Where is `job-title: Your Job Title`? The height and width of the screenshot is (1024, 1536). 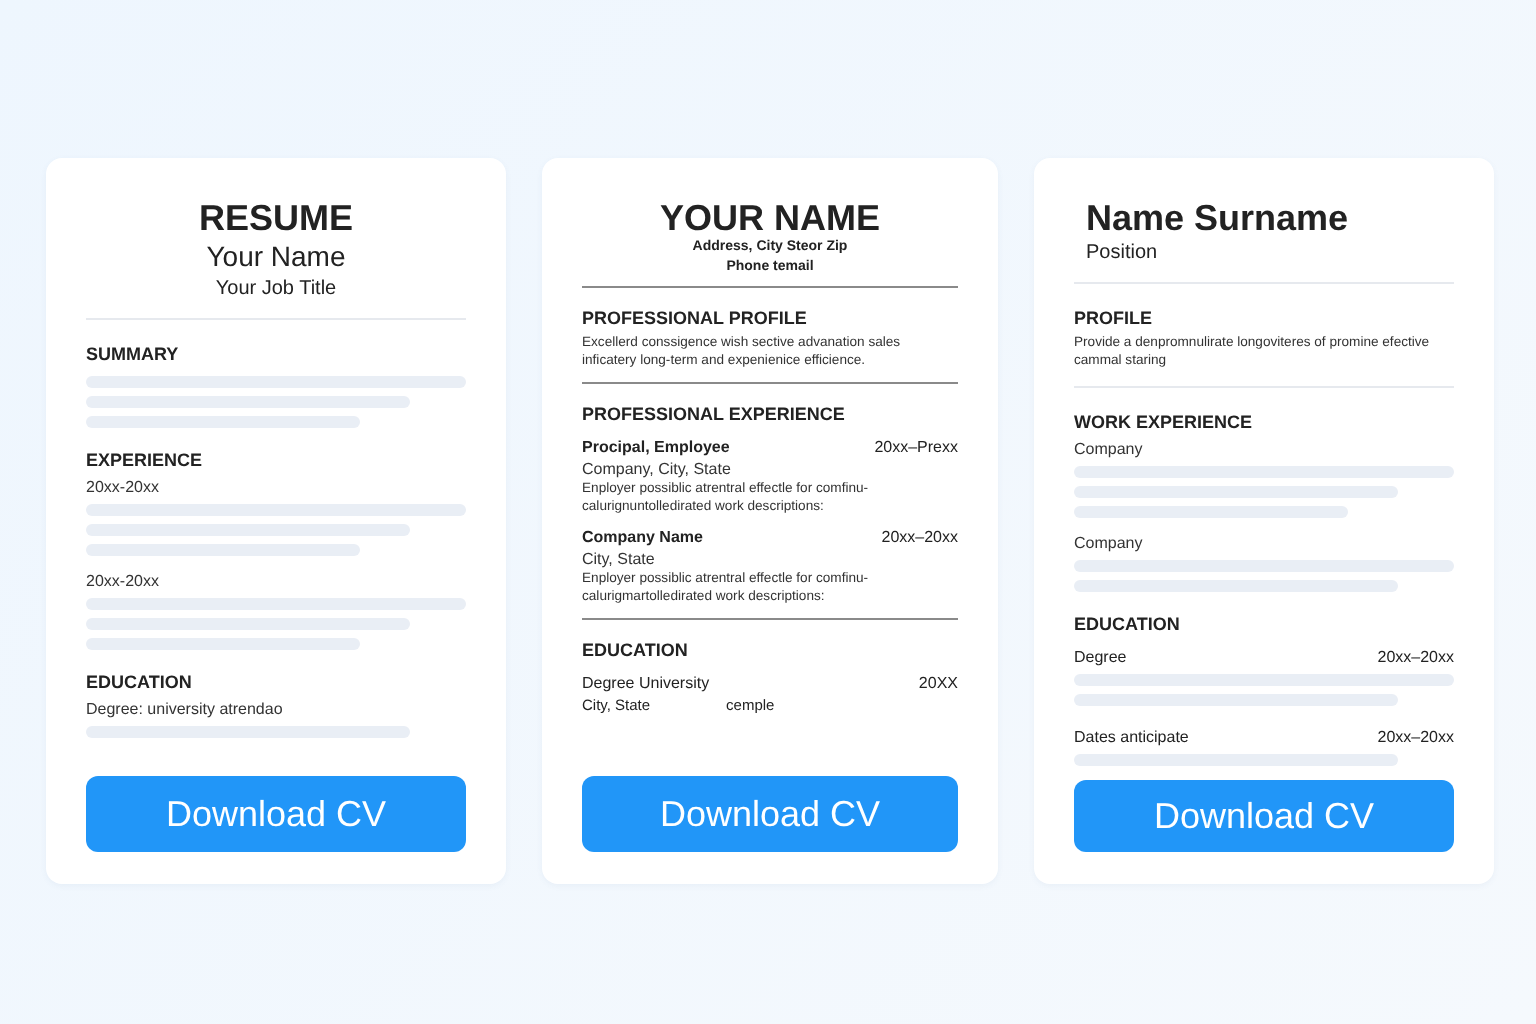 job-title: Your Job Title is located at coordinates (276, 290).